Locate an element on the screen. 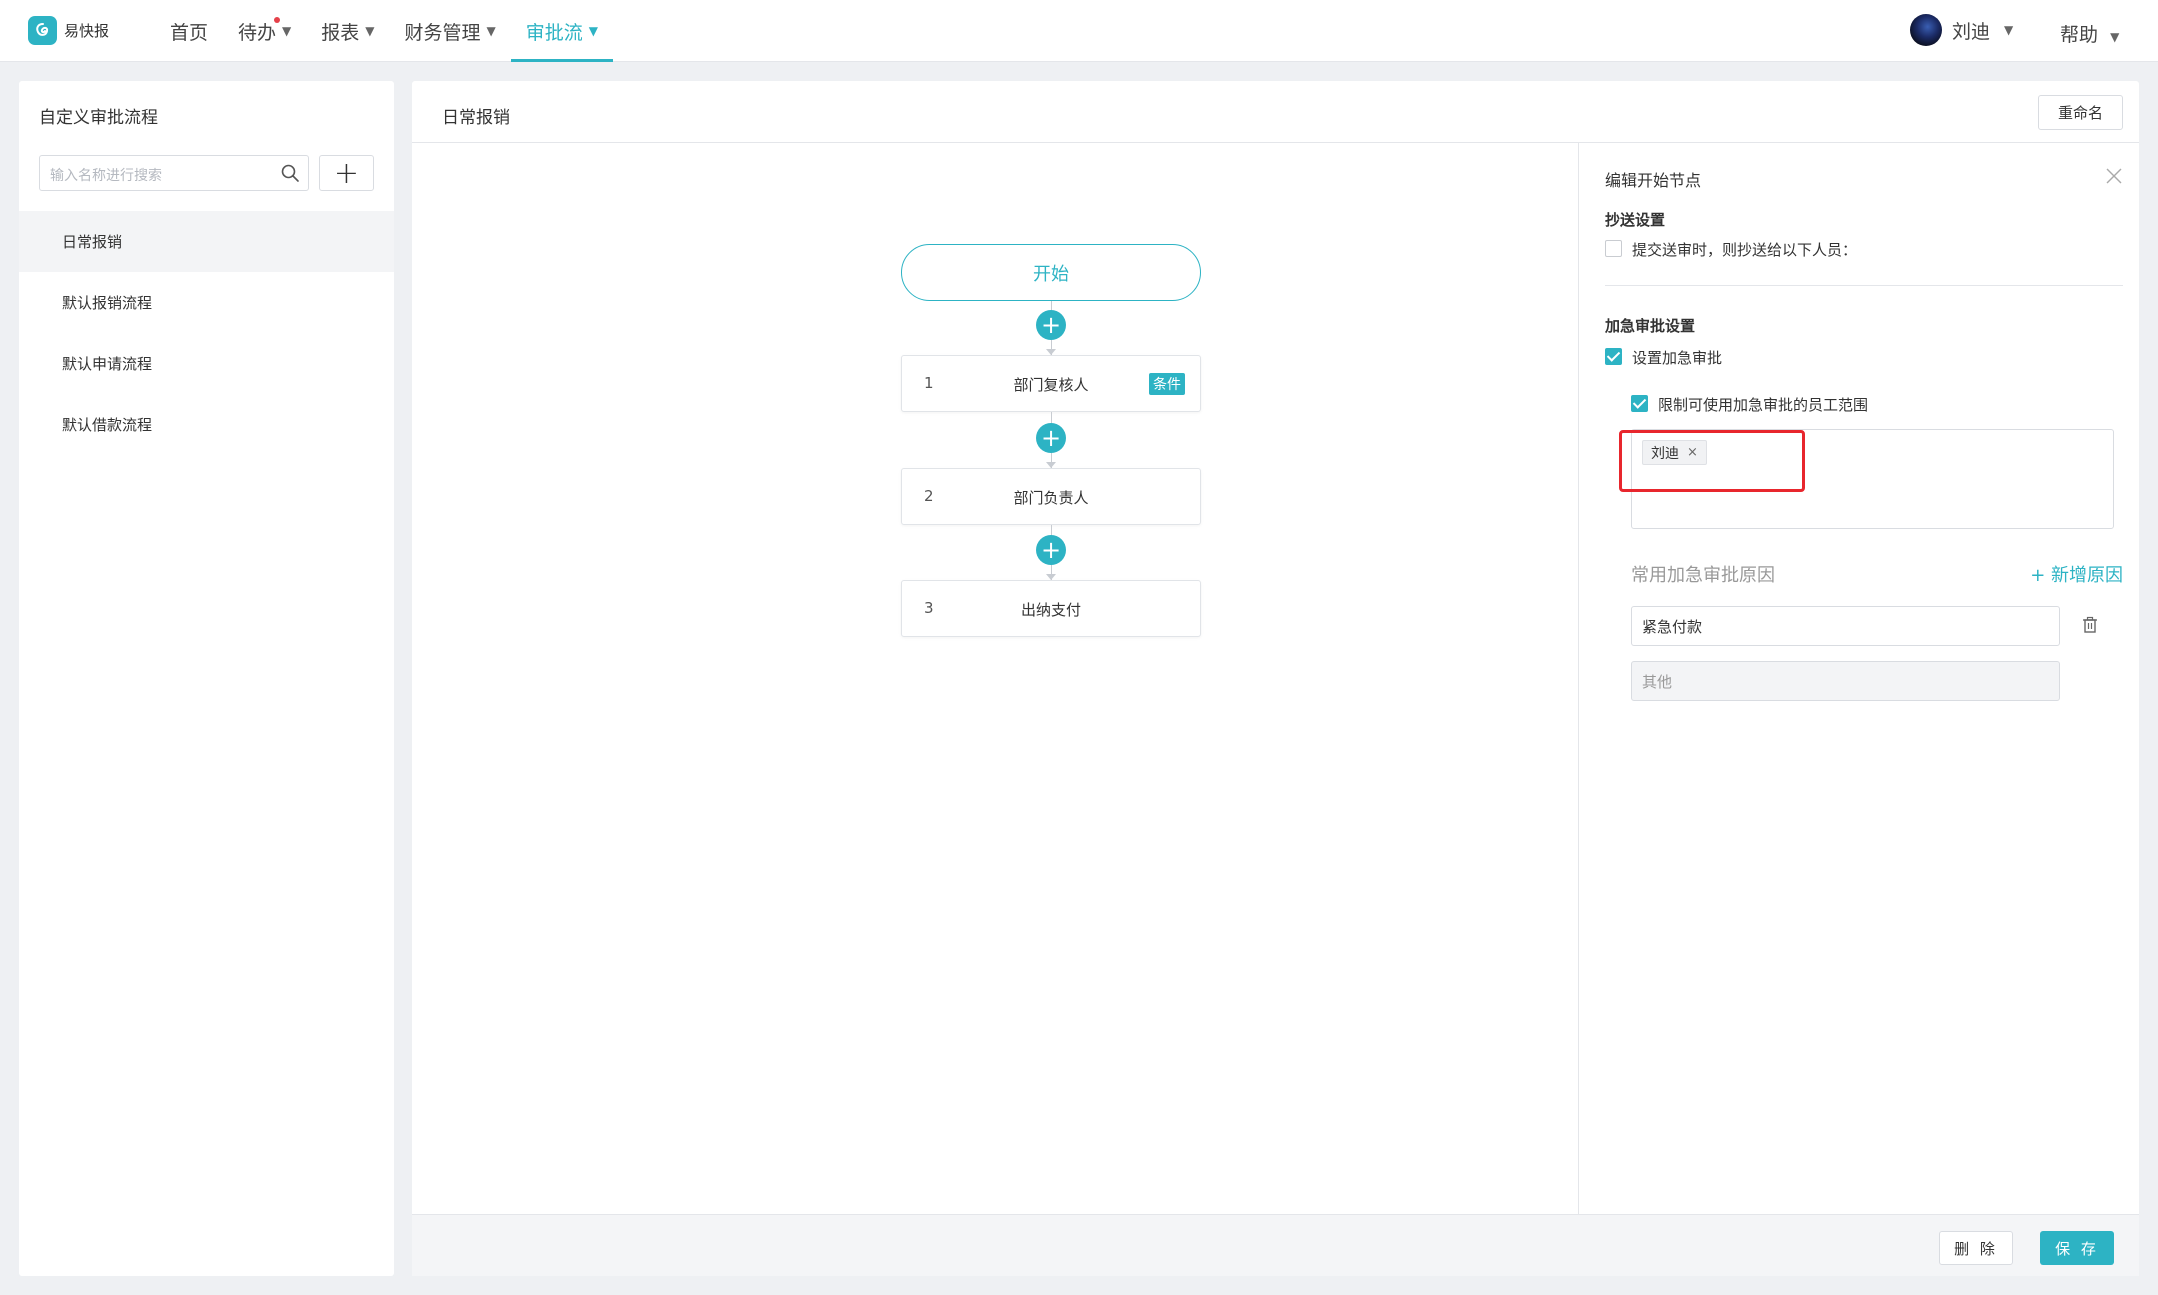  condition-badge: 条件 is located at coordinates (1167, 384).